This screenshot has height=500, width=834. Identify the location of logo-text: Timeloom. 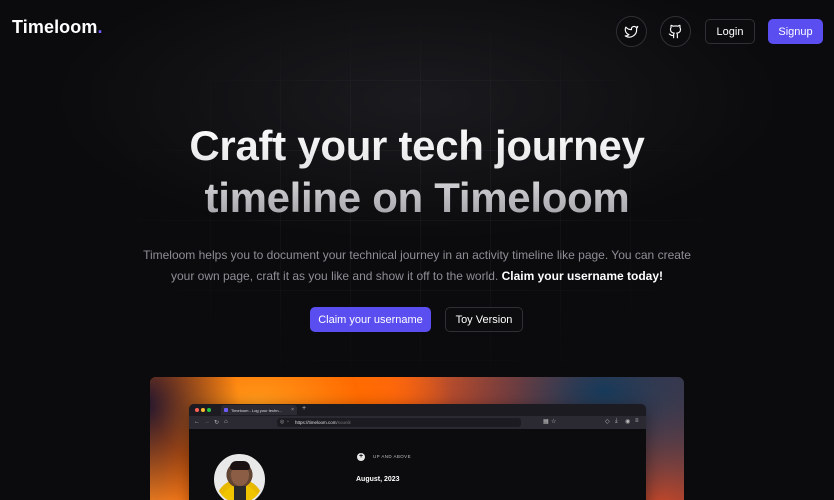
(55, 27).